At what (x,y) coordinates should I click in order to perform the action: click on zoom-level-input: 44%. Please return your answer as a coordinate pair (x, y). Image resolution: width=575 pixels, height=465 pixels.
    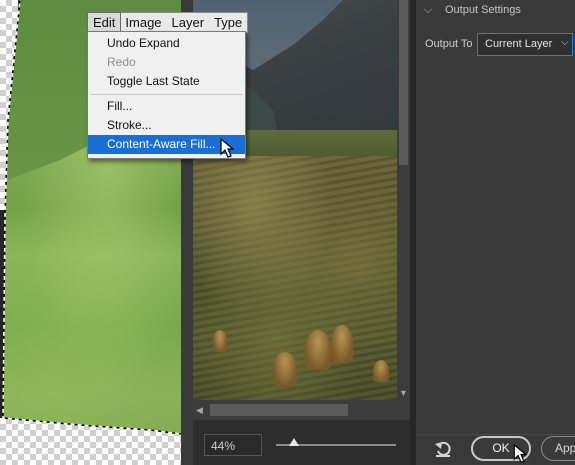
    Looking at the image, I should click on (233, 445).